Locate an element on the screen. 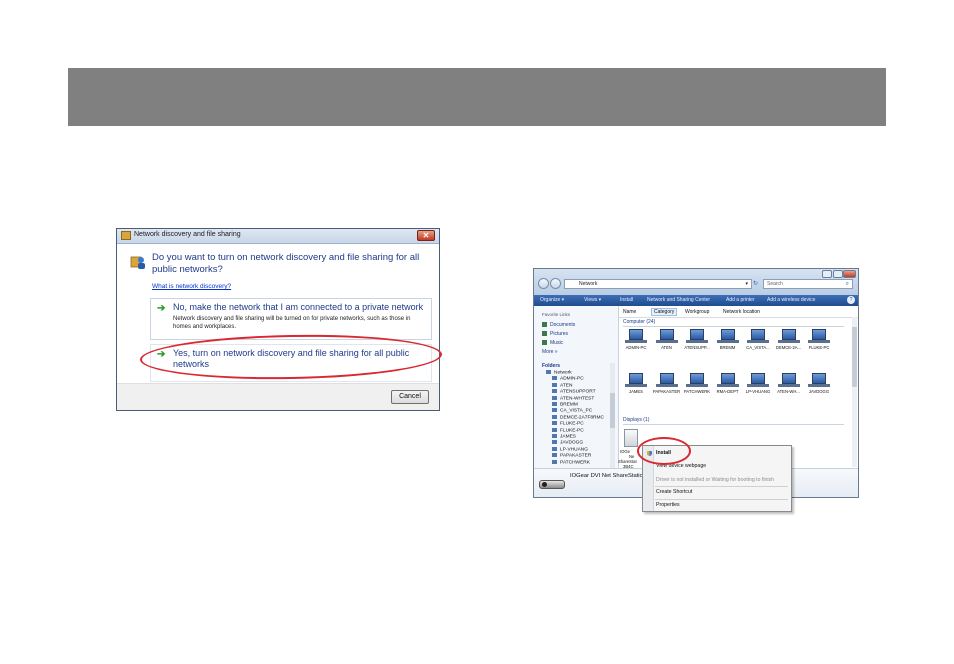 Image resolution: width=954 pixels, height=664 pixels. favorite-more: More » is located at coordinates (550, 352).